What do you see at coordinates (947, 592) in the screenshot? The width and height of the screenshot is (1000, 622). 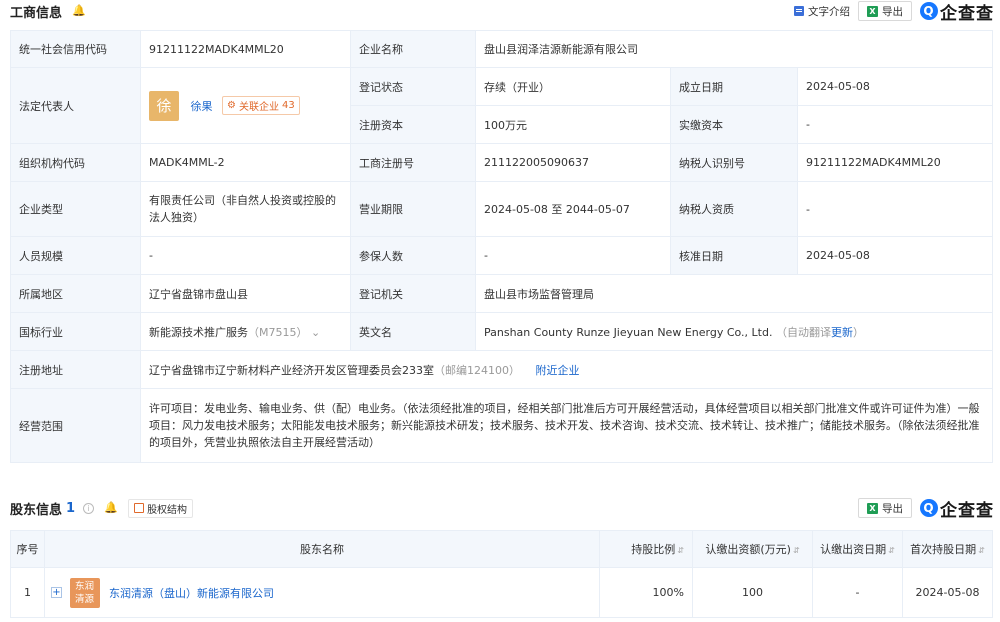 I see `first-date-value: 2024-05-08` at bounding box center [947, 592].